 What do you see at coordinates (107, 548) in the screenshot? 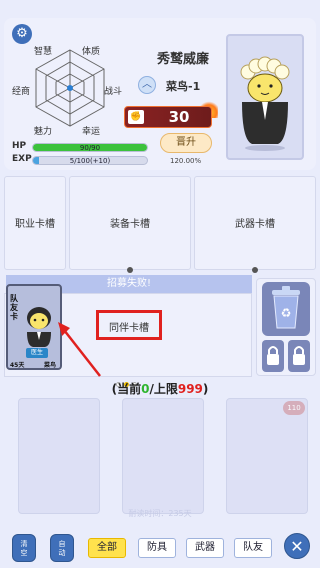
I see `filter-all-tab: 全部` at bounding box center [107, 548].